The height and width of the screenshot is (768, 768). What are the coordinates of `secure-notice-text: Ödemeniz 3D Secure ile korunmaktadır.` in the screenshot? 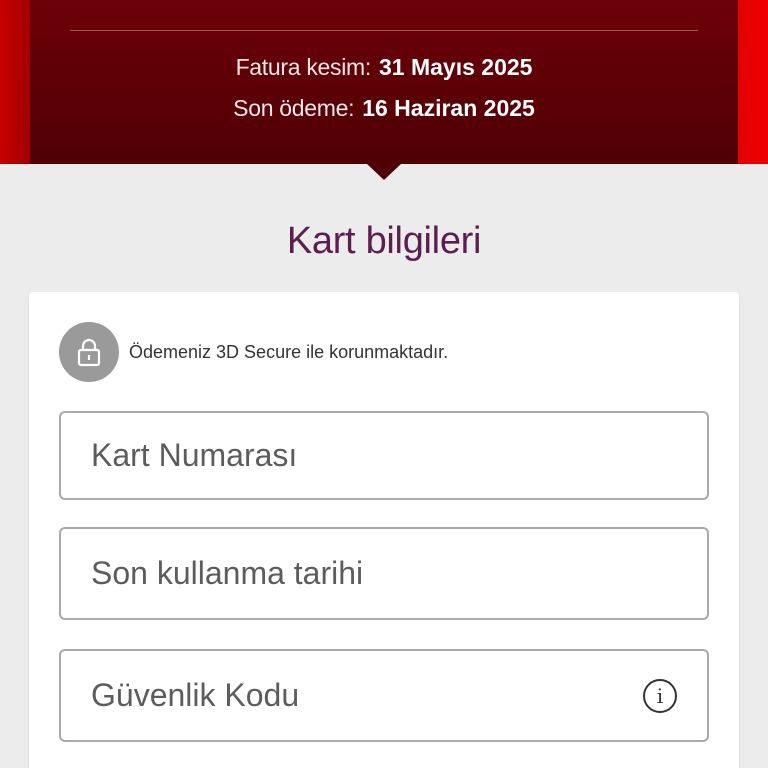 It's located at (289, 351).